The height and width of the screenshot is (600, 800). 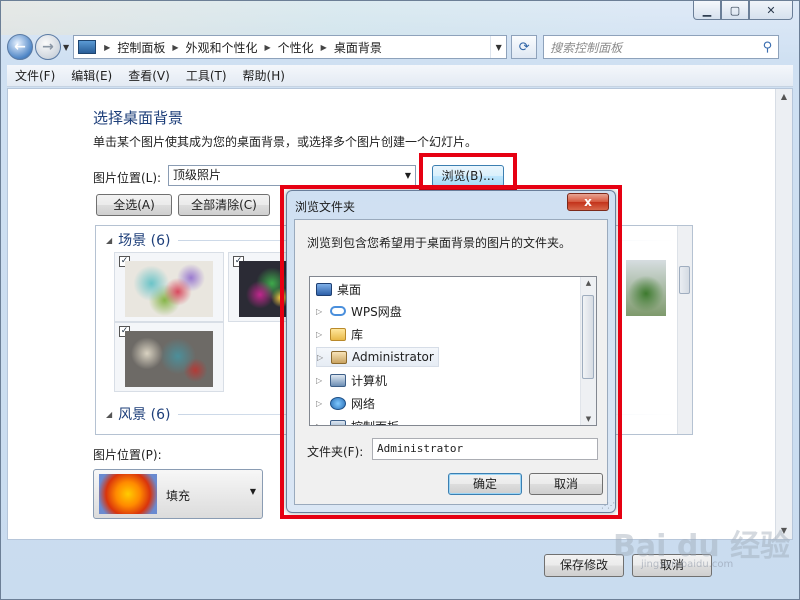 What do you see at coordinates (206, 75) in the screenshot?
I see `menu-tools: 工具(T)` at bounding box center [206, 75].